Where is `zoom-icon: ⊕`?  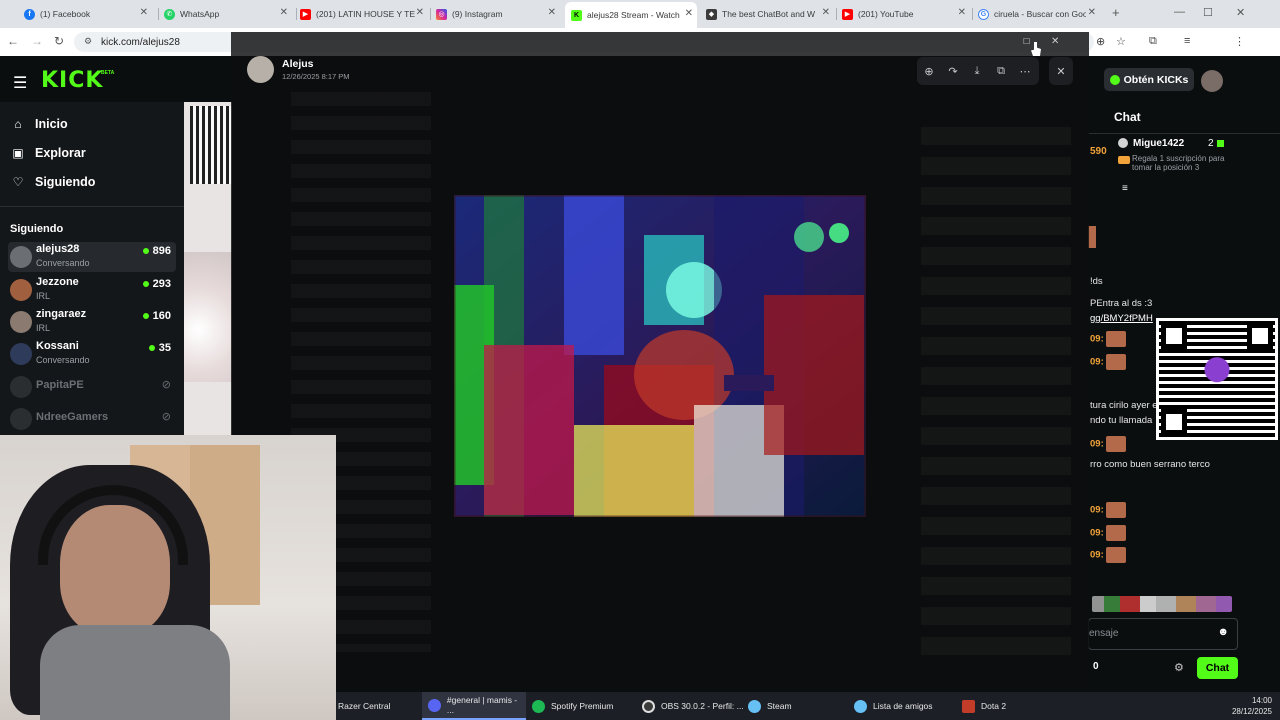 zoom-icon: ⊕ is located at coordinates (1100, 41).